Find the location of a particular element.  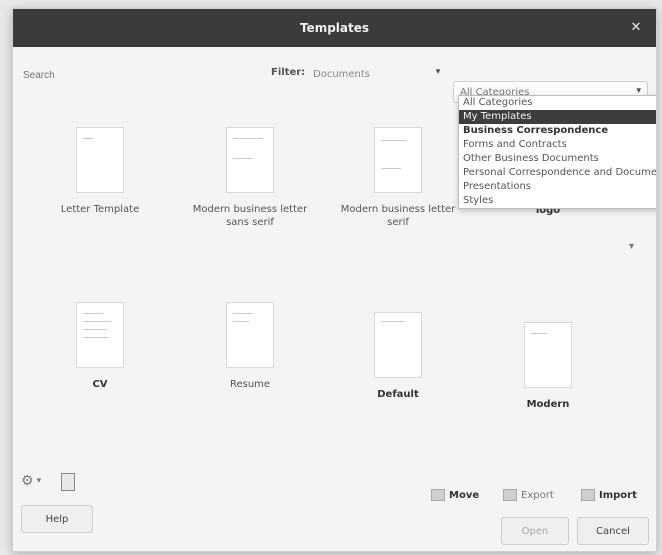

export-button: Export is located at coordinates (528, 495).